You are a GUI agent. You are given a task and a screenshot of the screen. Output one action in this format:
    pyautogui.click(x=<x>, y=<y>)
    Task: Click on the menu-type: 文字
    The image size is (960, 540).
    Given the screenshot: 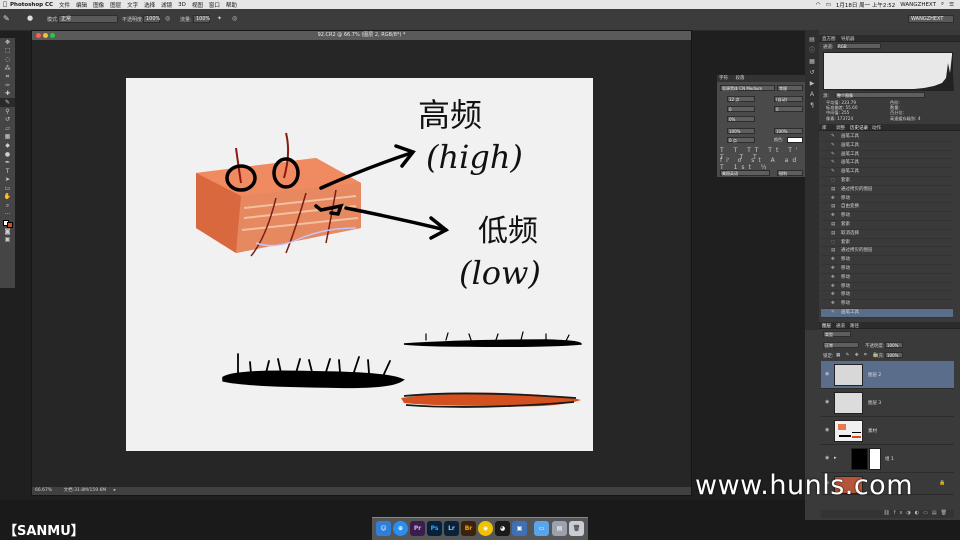 What is the action you would take?
    pyautogui.click(x=132, y=5)
    